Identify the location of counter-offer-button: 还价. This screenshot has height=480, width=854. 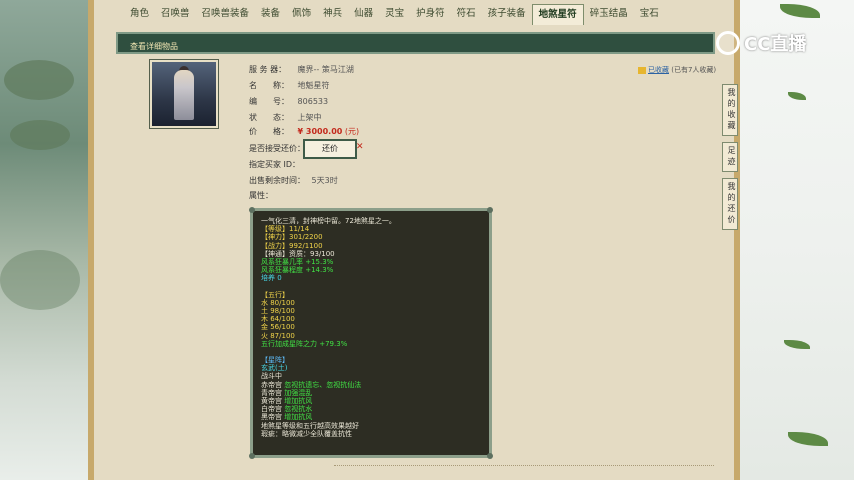
(330, 149).